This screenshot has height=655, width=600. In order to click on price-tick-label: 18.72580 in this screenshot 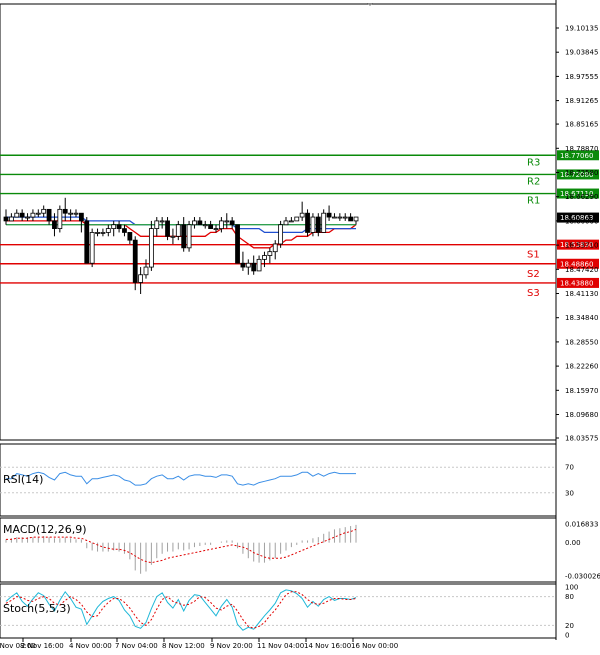, I will do `click(581, 173)`.